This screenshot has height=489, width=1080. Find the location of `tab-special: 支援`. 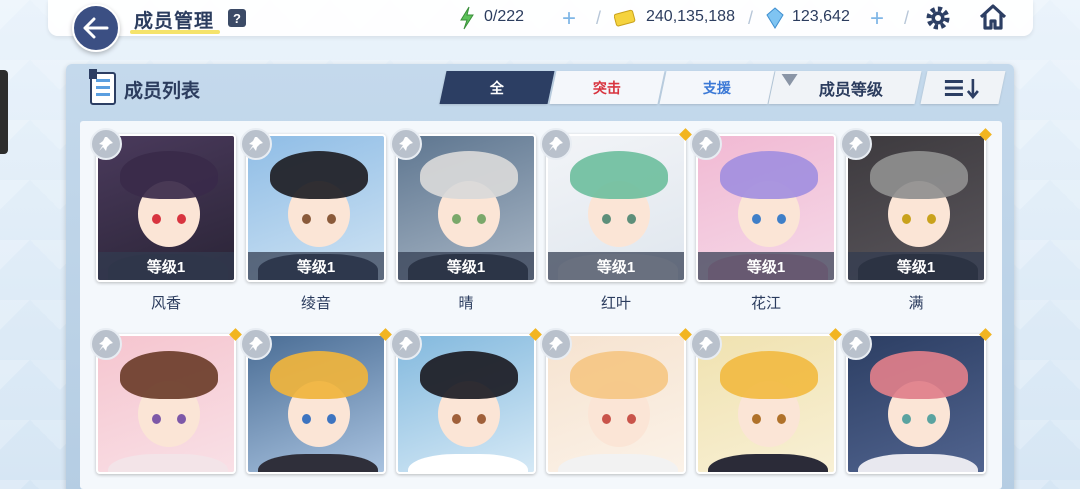

tab-special: 支援 is located at coordinates (717, 87).